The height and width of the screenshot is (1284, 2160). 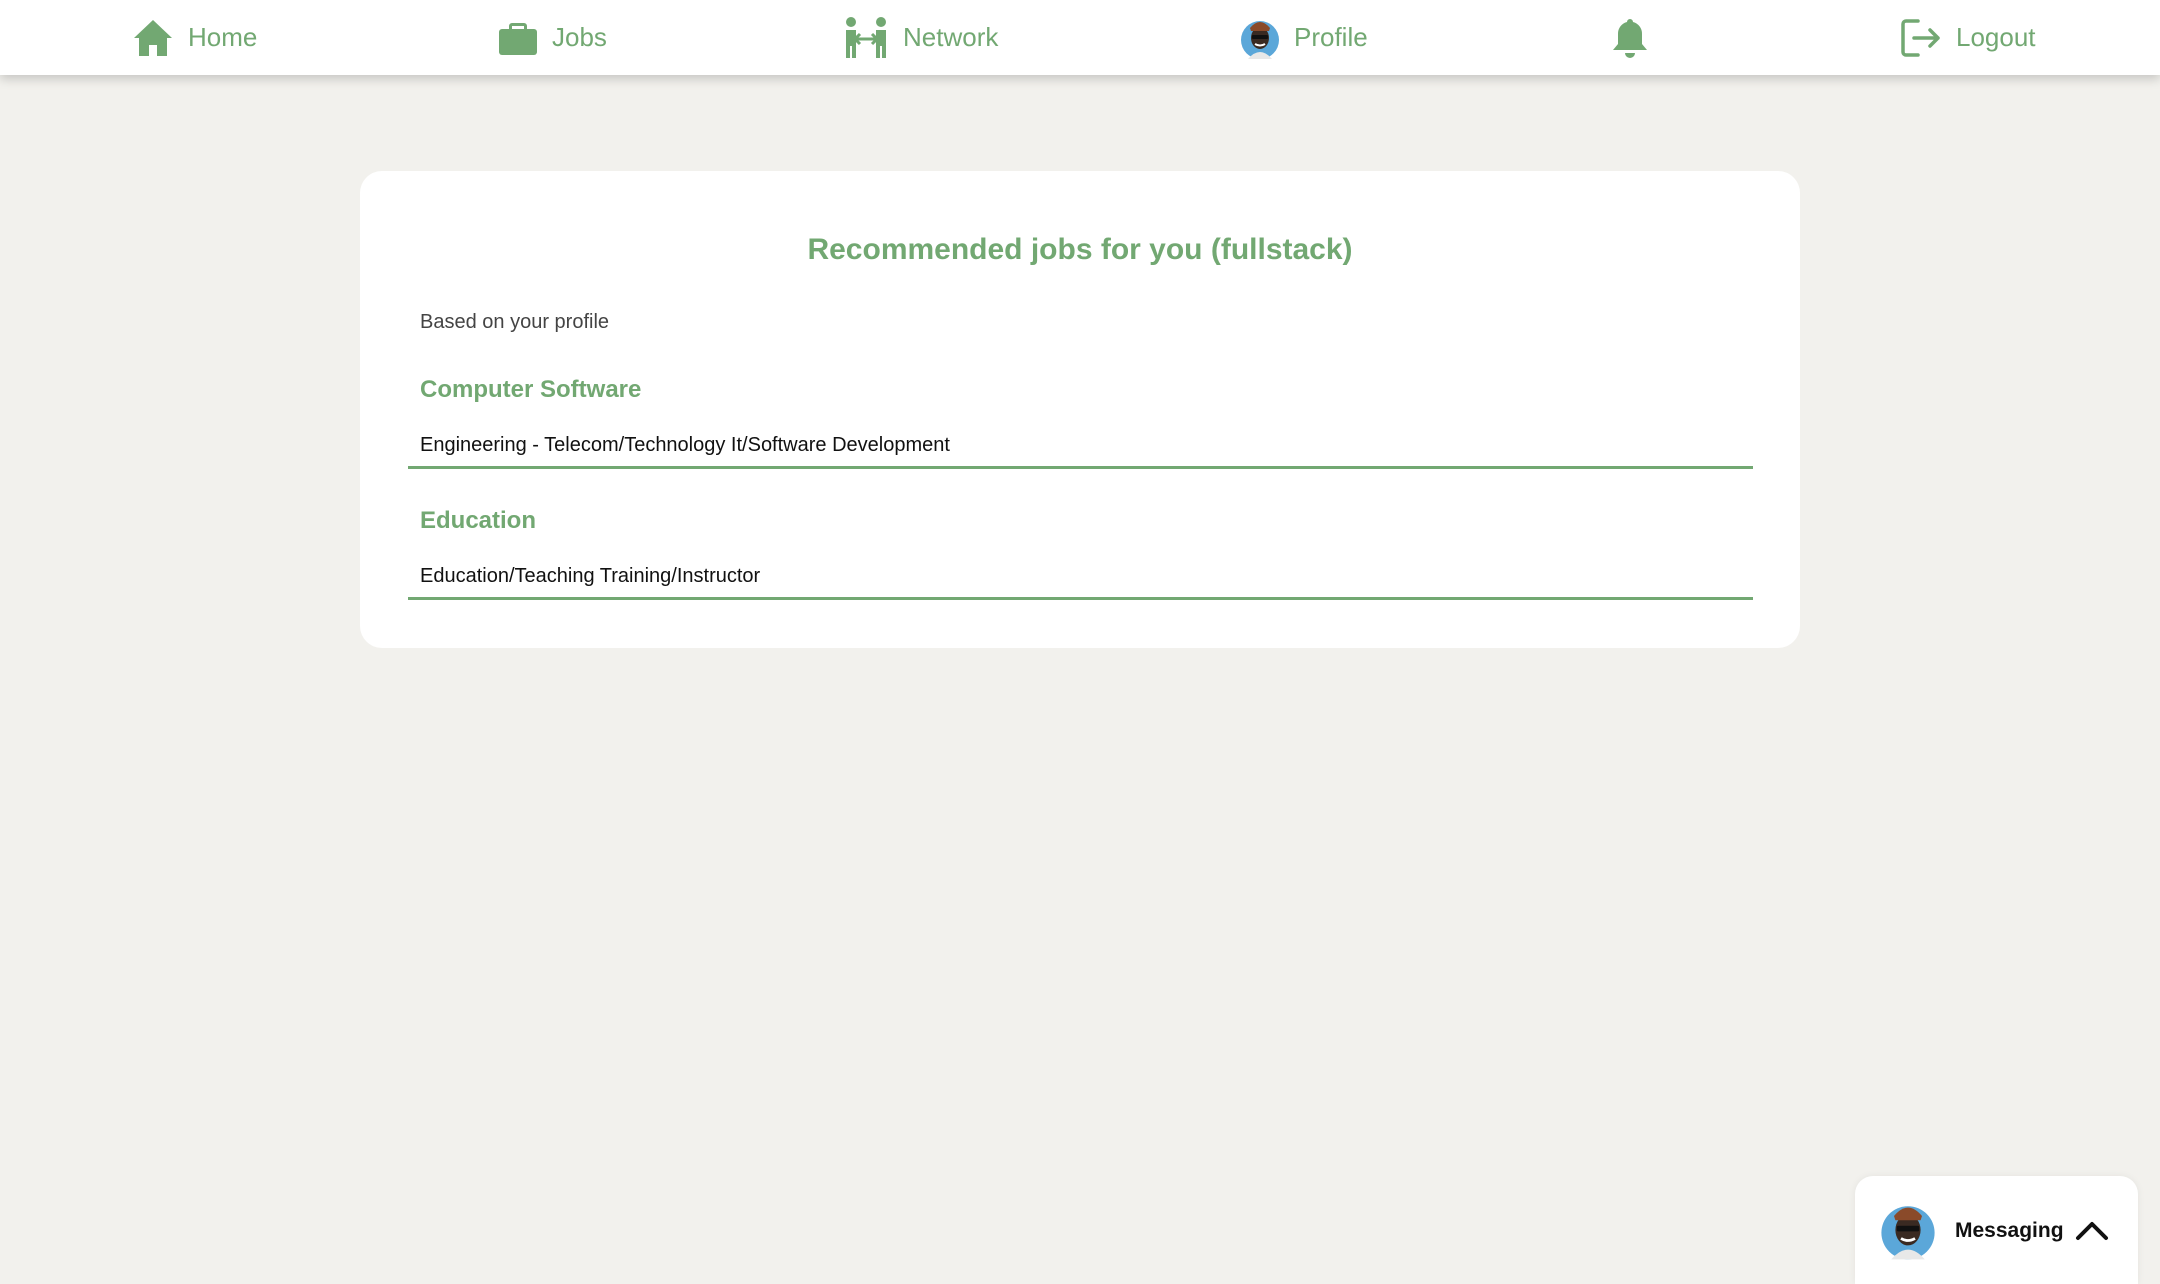 What do you see at coordinates (866, 38) in the screenshot?
I see `network-icon` at bounding box center [866, 38].